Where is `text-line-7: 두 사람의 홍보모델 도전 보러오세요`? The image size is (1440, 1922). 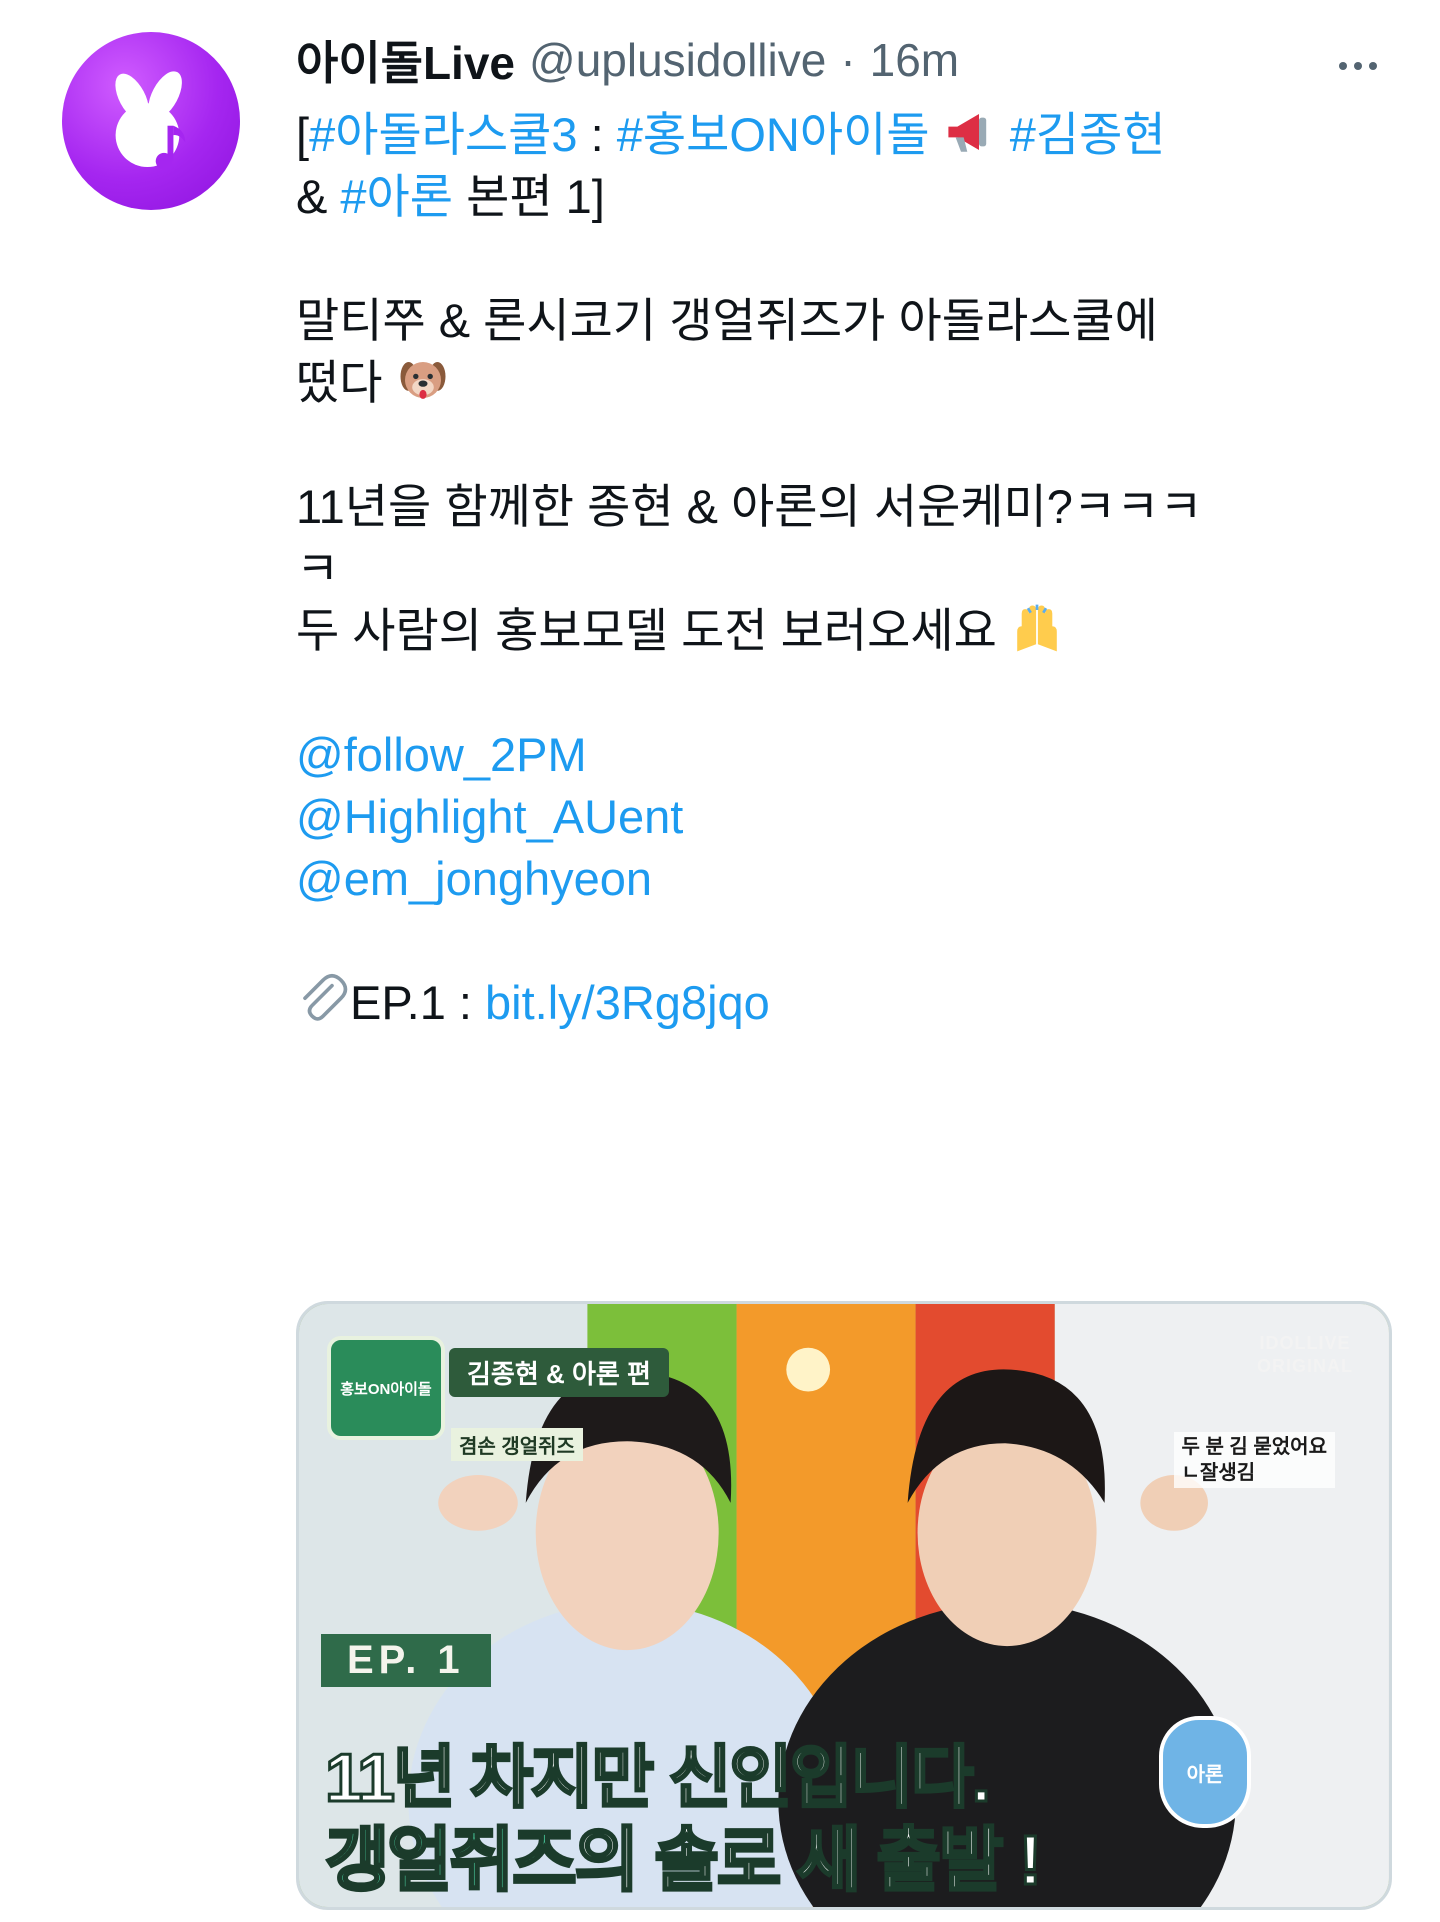
text-line-7: 두 사람의 홍보모델 도전 보러오세요 is located at coordinates (851, 631).